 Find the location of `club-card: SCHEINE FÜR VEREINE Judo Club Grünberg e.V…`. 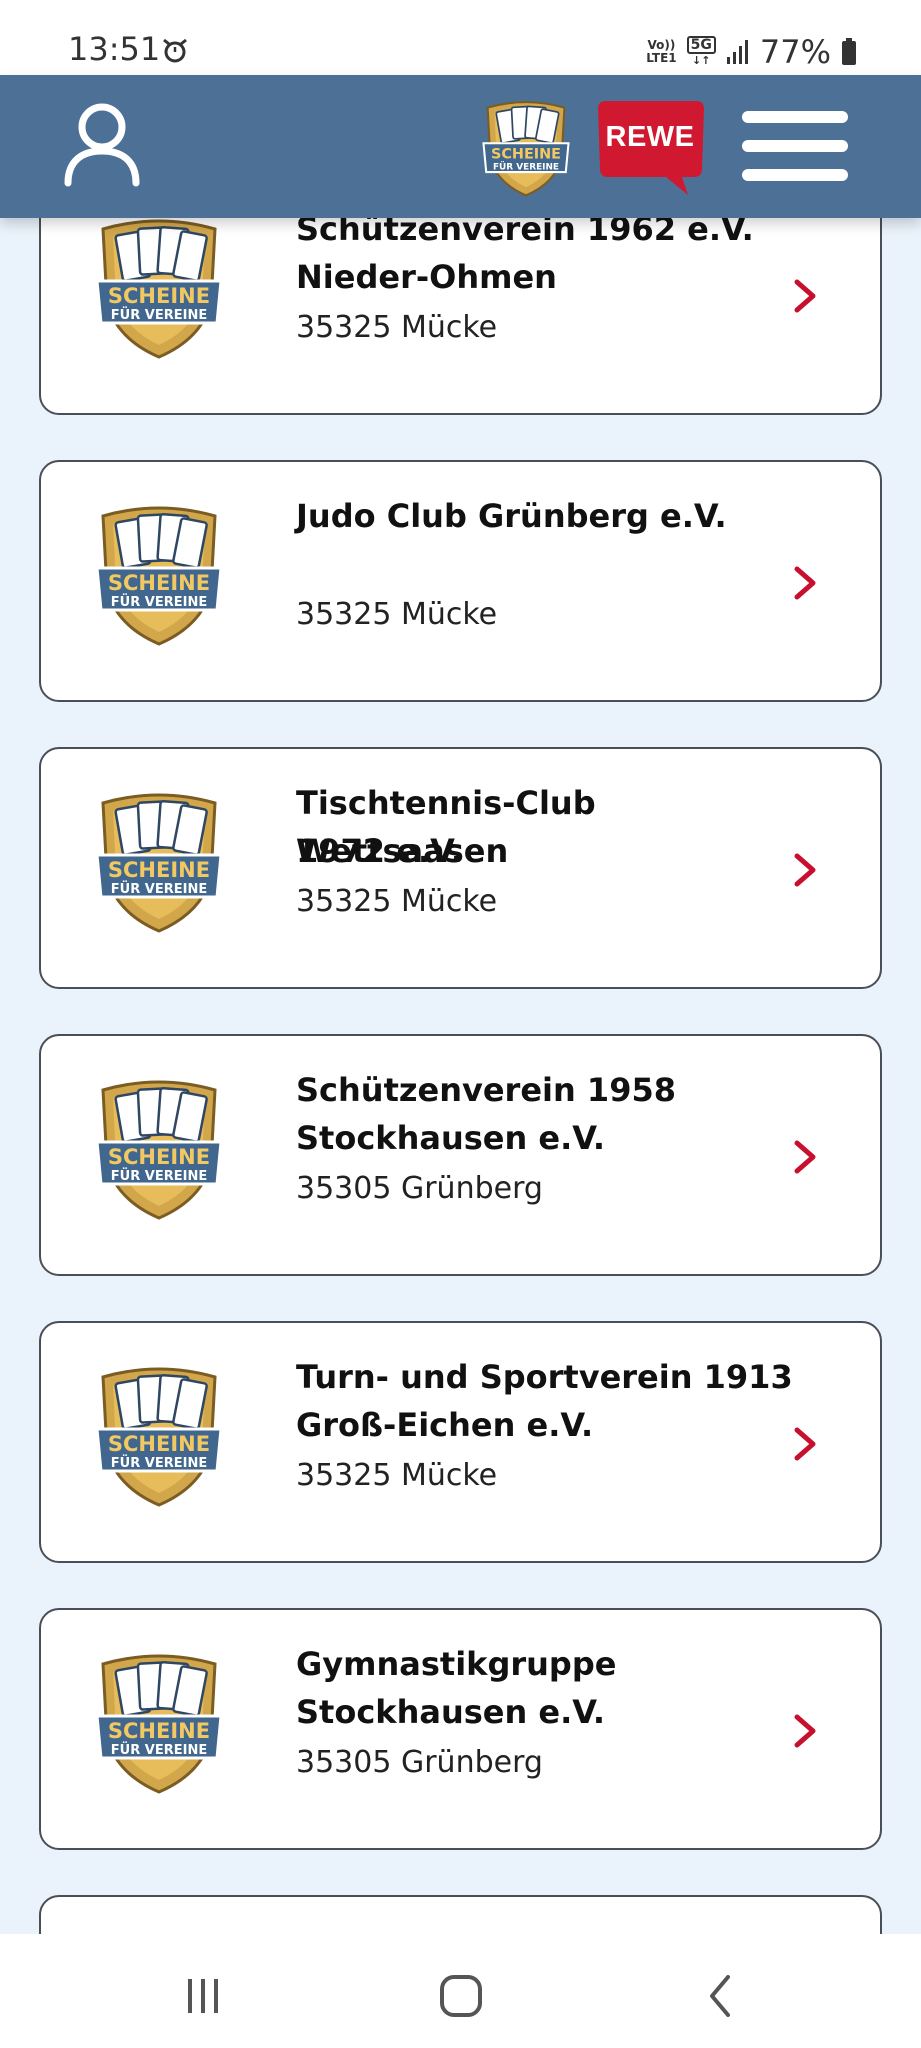

club-card: SCHEINE FÜR VEREINE Judo Club Grünberg e.V… is located at coordinates (460, 581).